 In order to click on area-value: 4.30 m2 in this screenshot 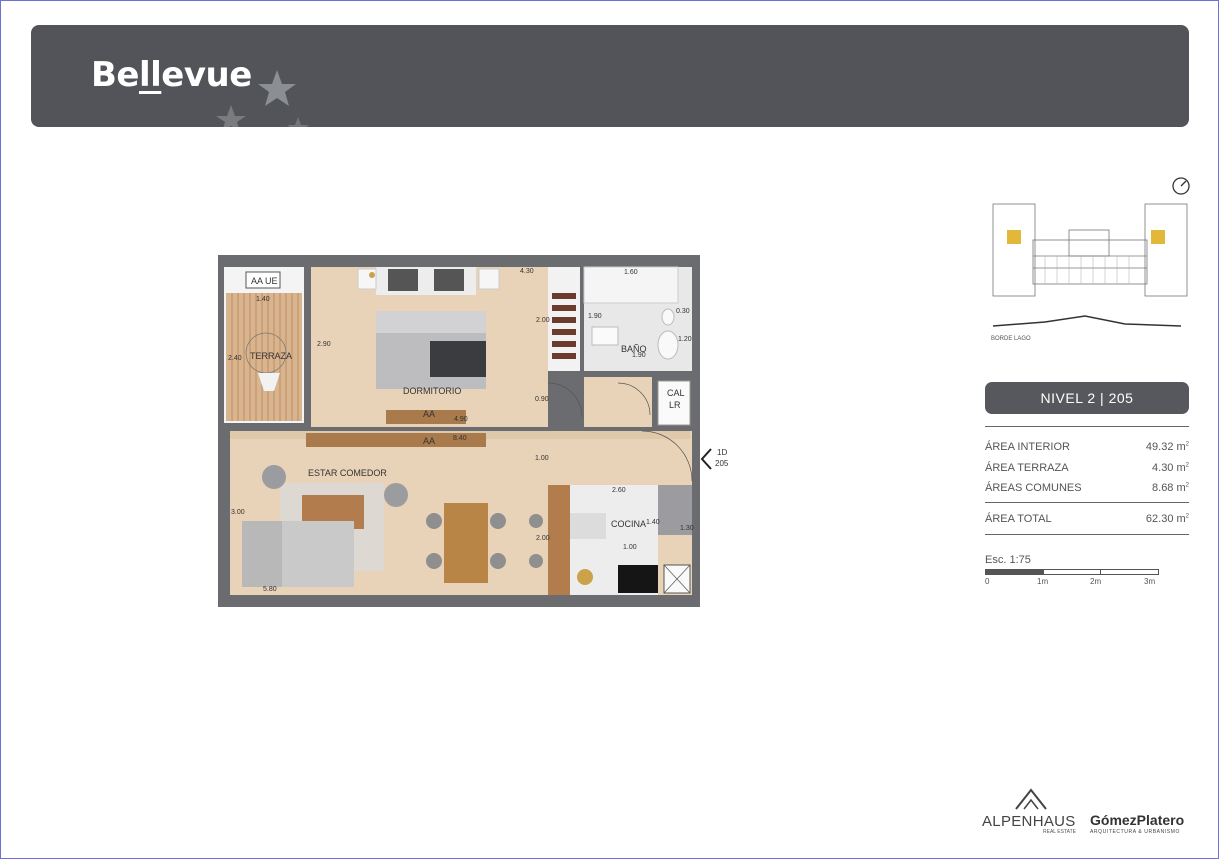, I will do `click(1170, 468)`.